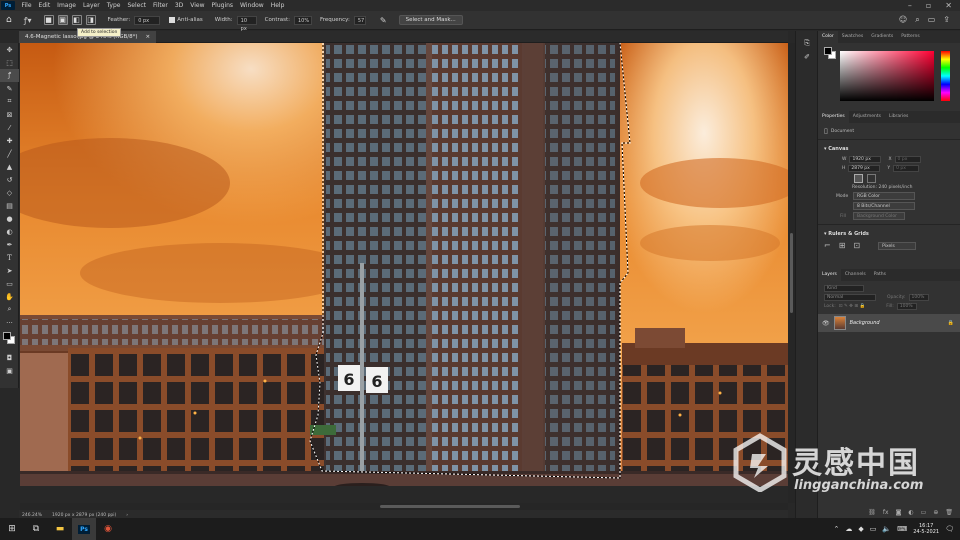  What do you see at coordinates (865, 323) in the screenshot?
I see `layer-name: Background` at bounding box center [865, 323].